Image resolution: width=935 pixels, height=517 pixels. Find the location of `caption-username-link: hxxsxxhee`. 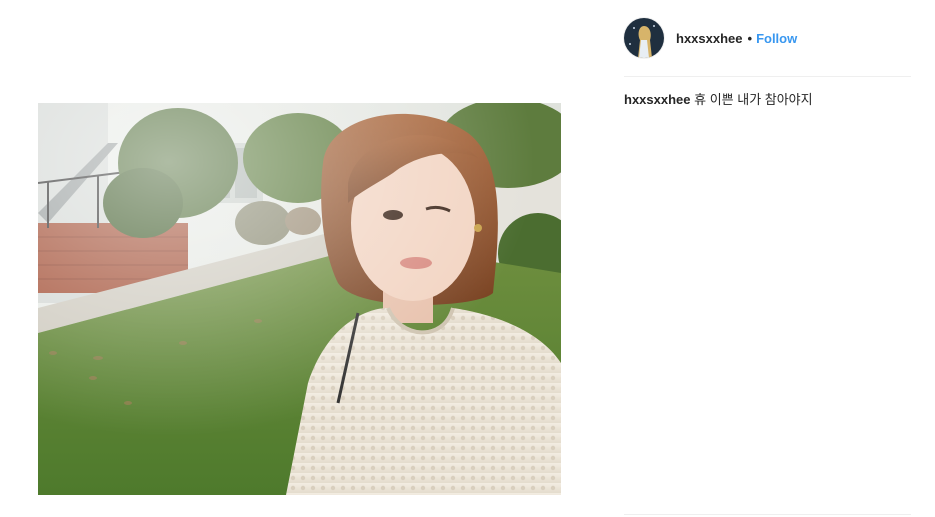

caption-username-link: hxxsxxhee is located at coordinates (657, 99).